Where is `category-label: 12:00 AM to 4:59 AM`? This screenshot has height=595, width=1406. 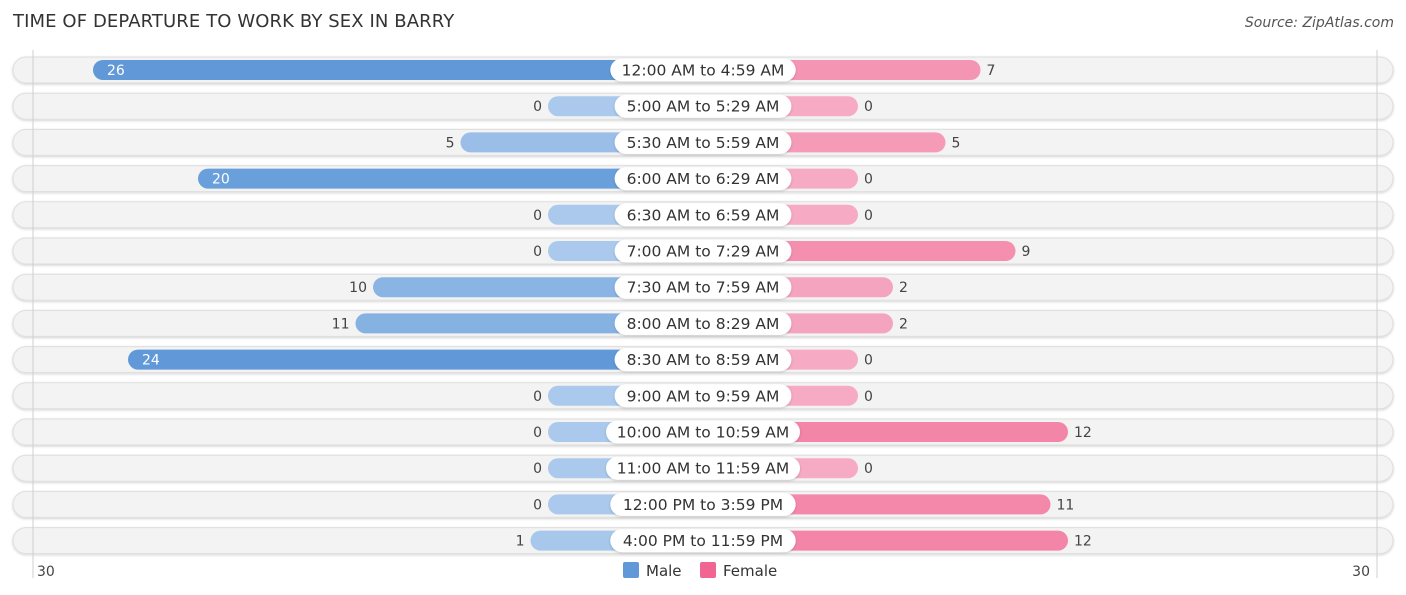
category-label: 12:00 AM to 4:59 AM is located at coordinates (703, 71).